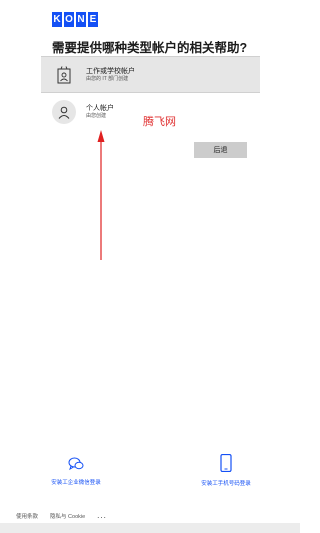  Describe the element at coordinates (76, 466) in the screenshot. I see `wechat-icon` at that location.